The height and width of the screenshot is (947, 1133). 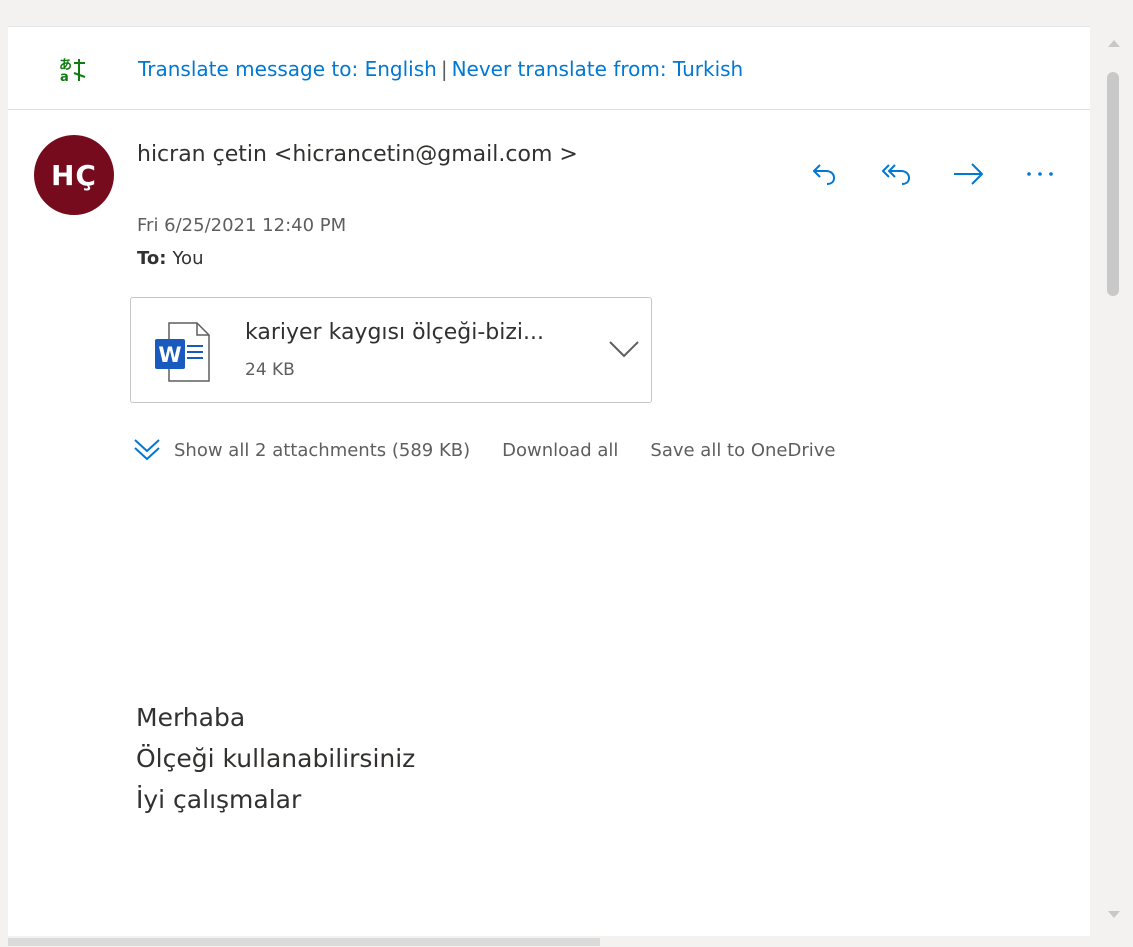 I want to click on download-all-button: Download all, so click(x=560, y=450).